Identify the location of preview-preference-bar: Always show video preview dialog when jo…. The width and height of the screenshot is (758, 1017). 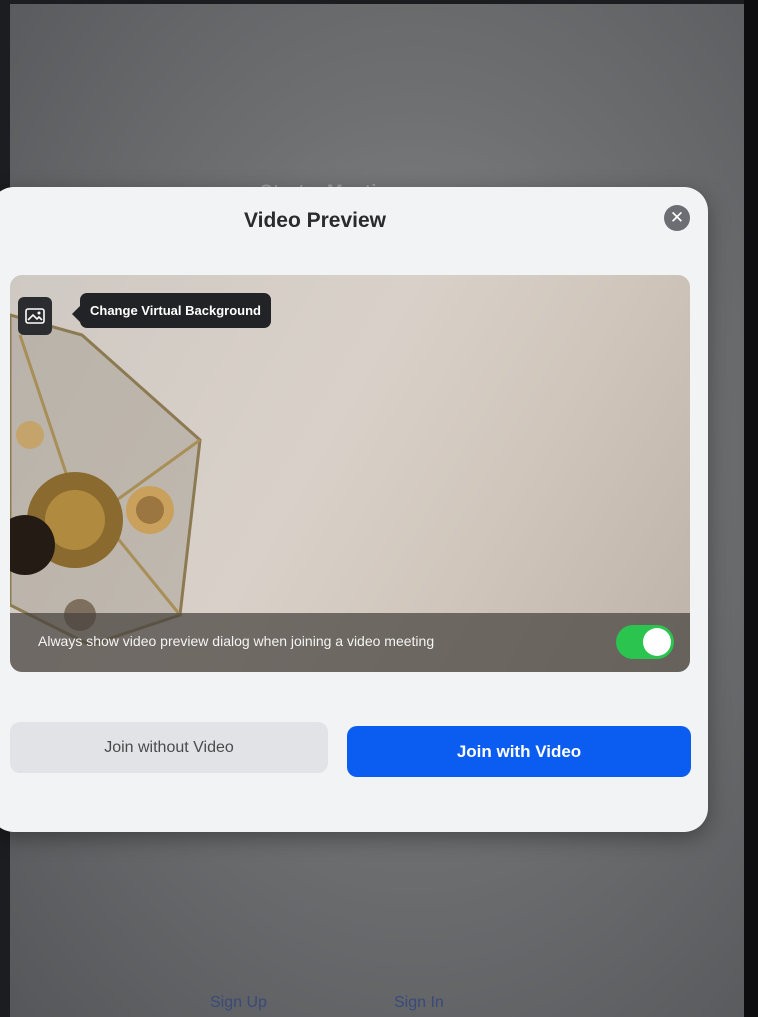
(350, 642).